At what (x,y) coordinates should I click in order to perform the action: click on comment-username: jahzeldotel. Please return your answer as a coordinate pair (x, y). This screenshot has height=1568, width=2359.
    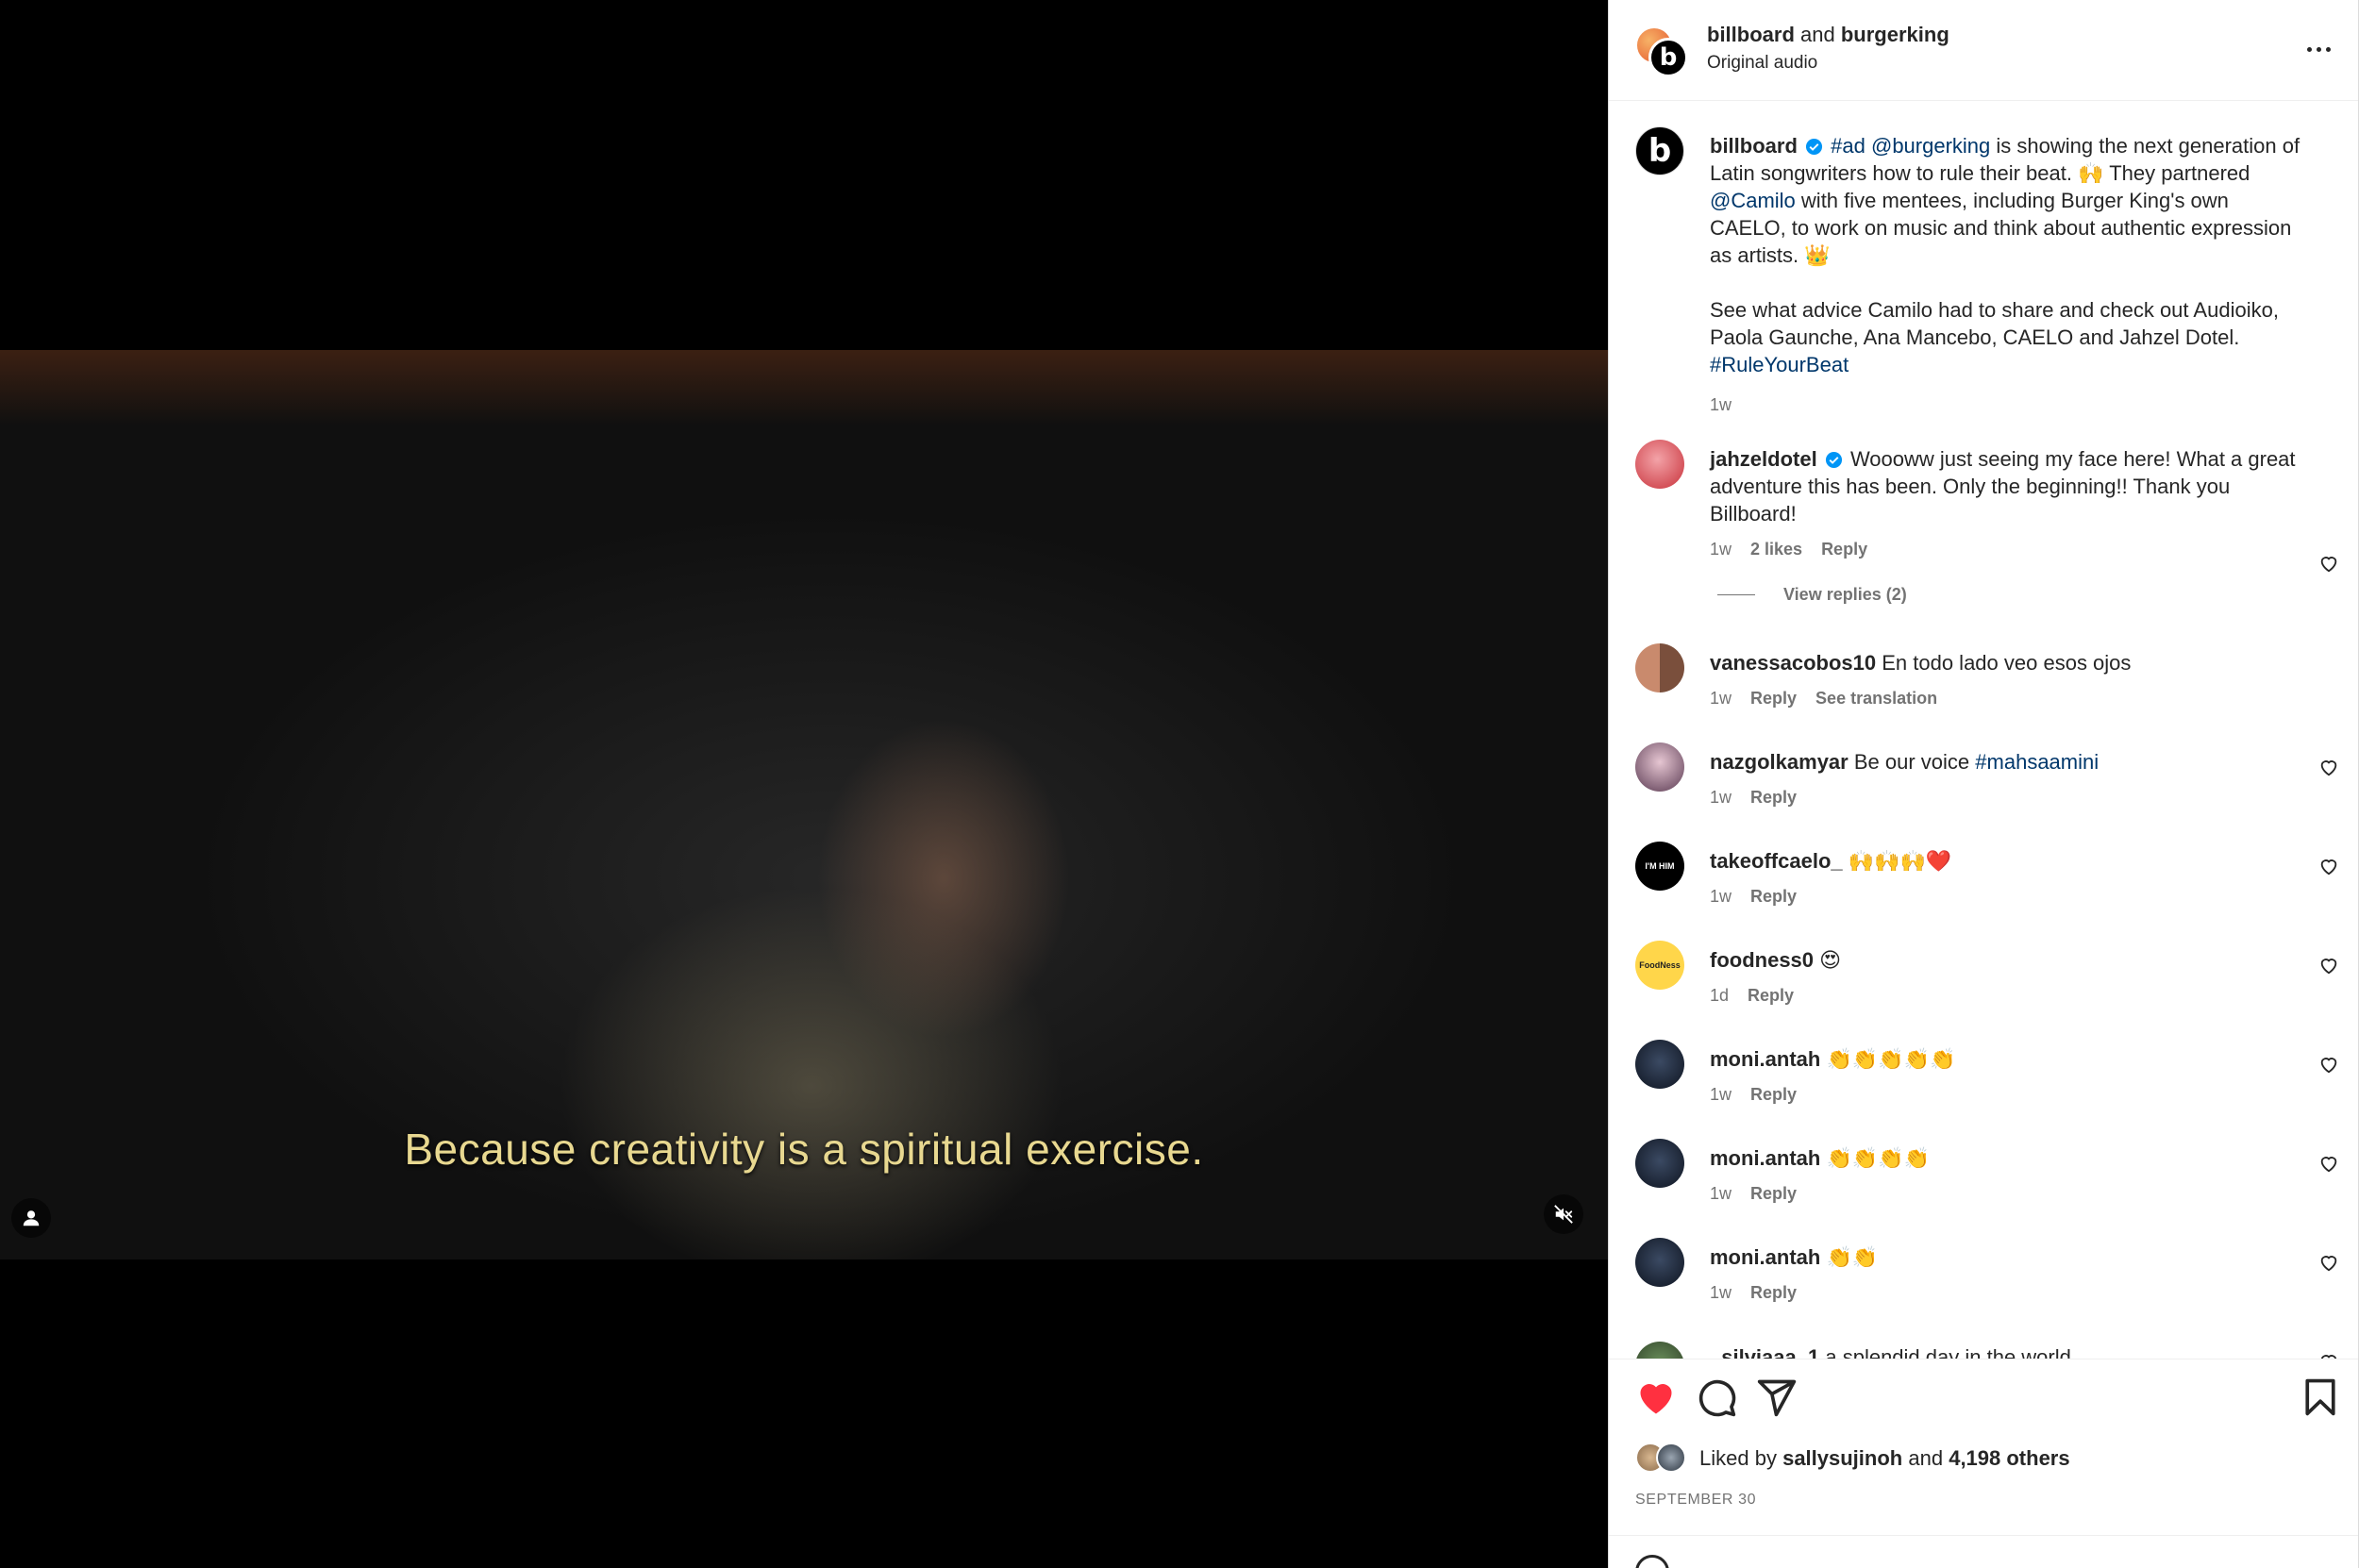
    Looking at the image, I should click on (1763, 459).